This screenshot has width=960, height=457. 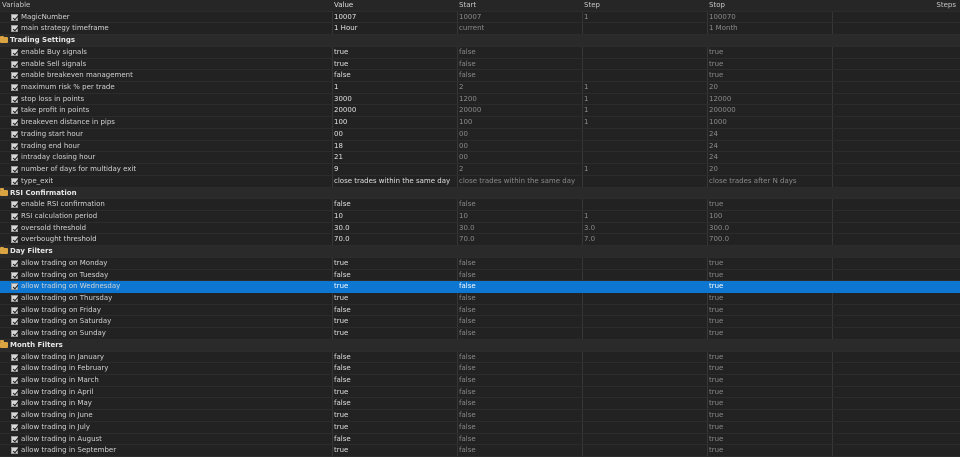 I want to click on stop-cell: 300.0, so click(x=770, y=228).